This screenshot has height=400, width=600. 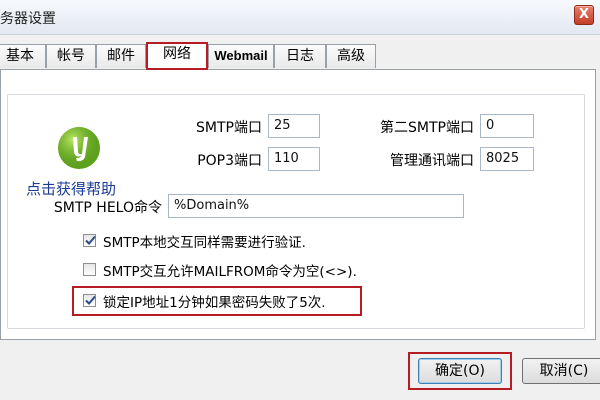 What do you see at coordinates (230, 272) in the screenshot?
I see `checkbox-label: SMTP交互允许MAILFROM命令为空(<>).` at bounding box center [230, 272].